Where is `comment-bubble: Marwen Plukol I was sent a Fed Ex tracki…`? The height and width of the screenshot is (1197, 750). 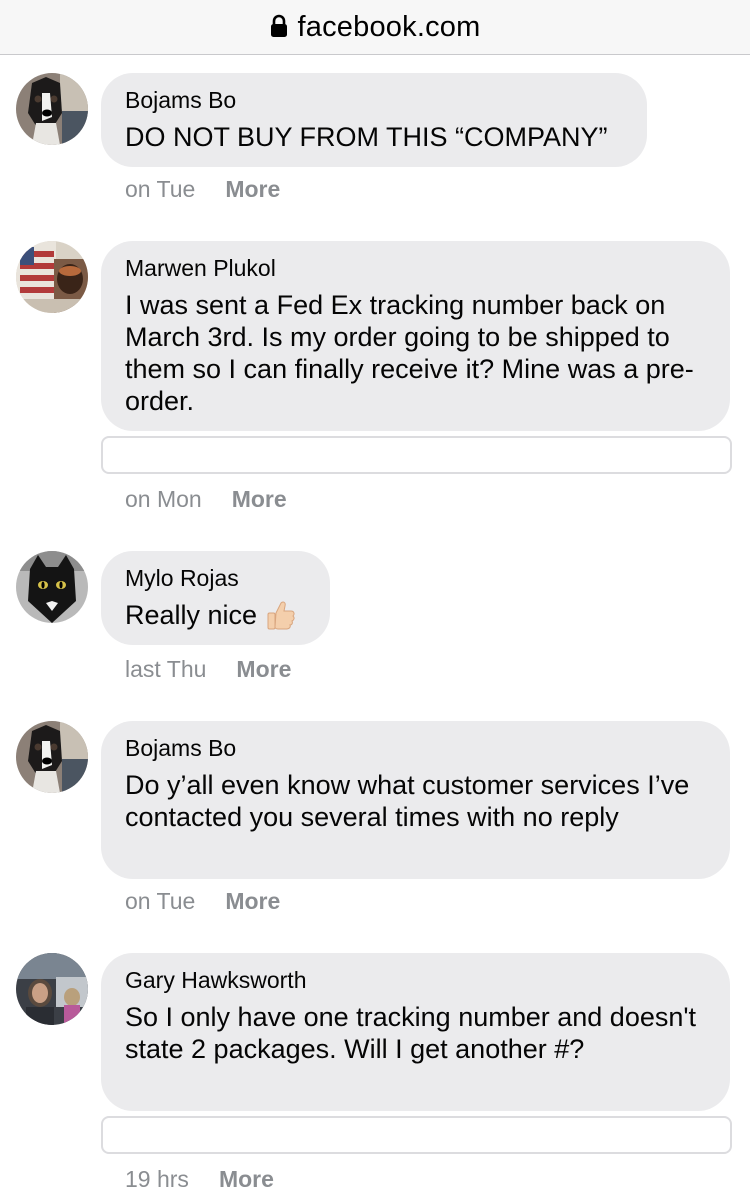
comment-bubble: Marwen Plukol I was sent a Fed Ex tracki… is located at coordinates (415, 336).